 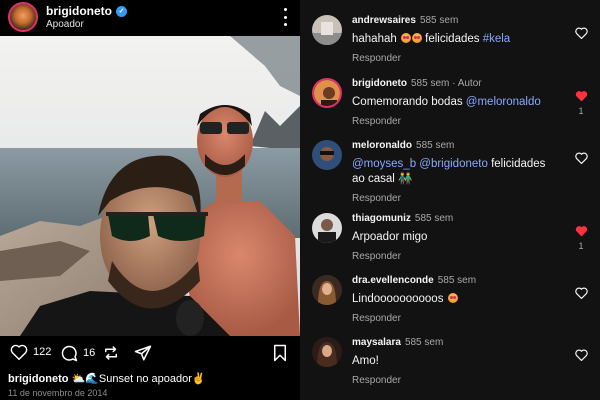 I want to click on send-icon, so click(x=143, y=353).